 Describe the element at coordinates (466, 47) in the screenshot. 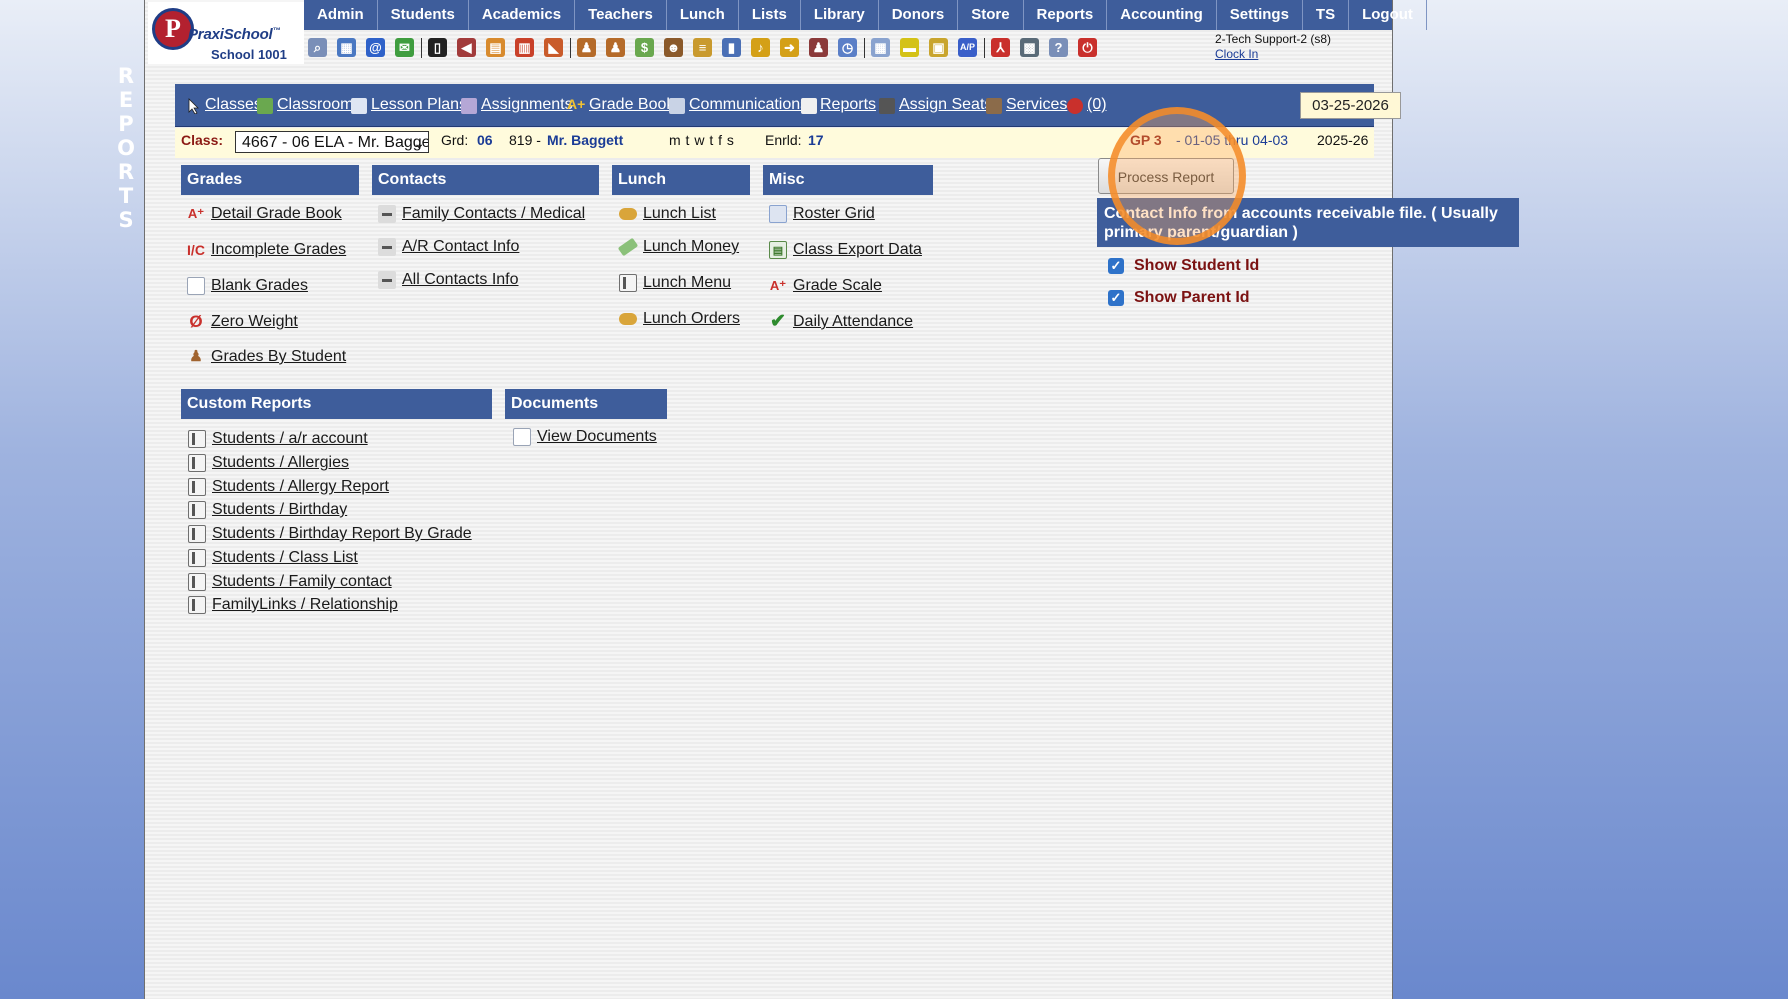

I see `speaker-icon: ◀` at that location.